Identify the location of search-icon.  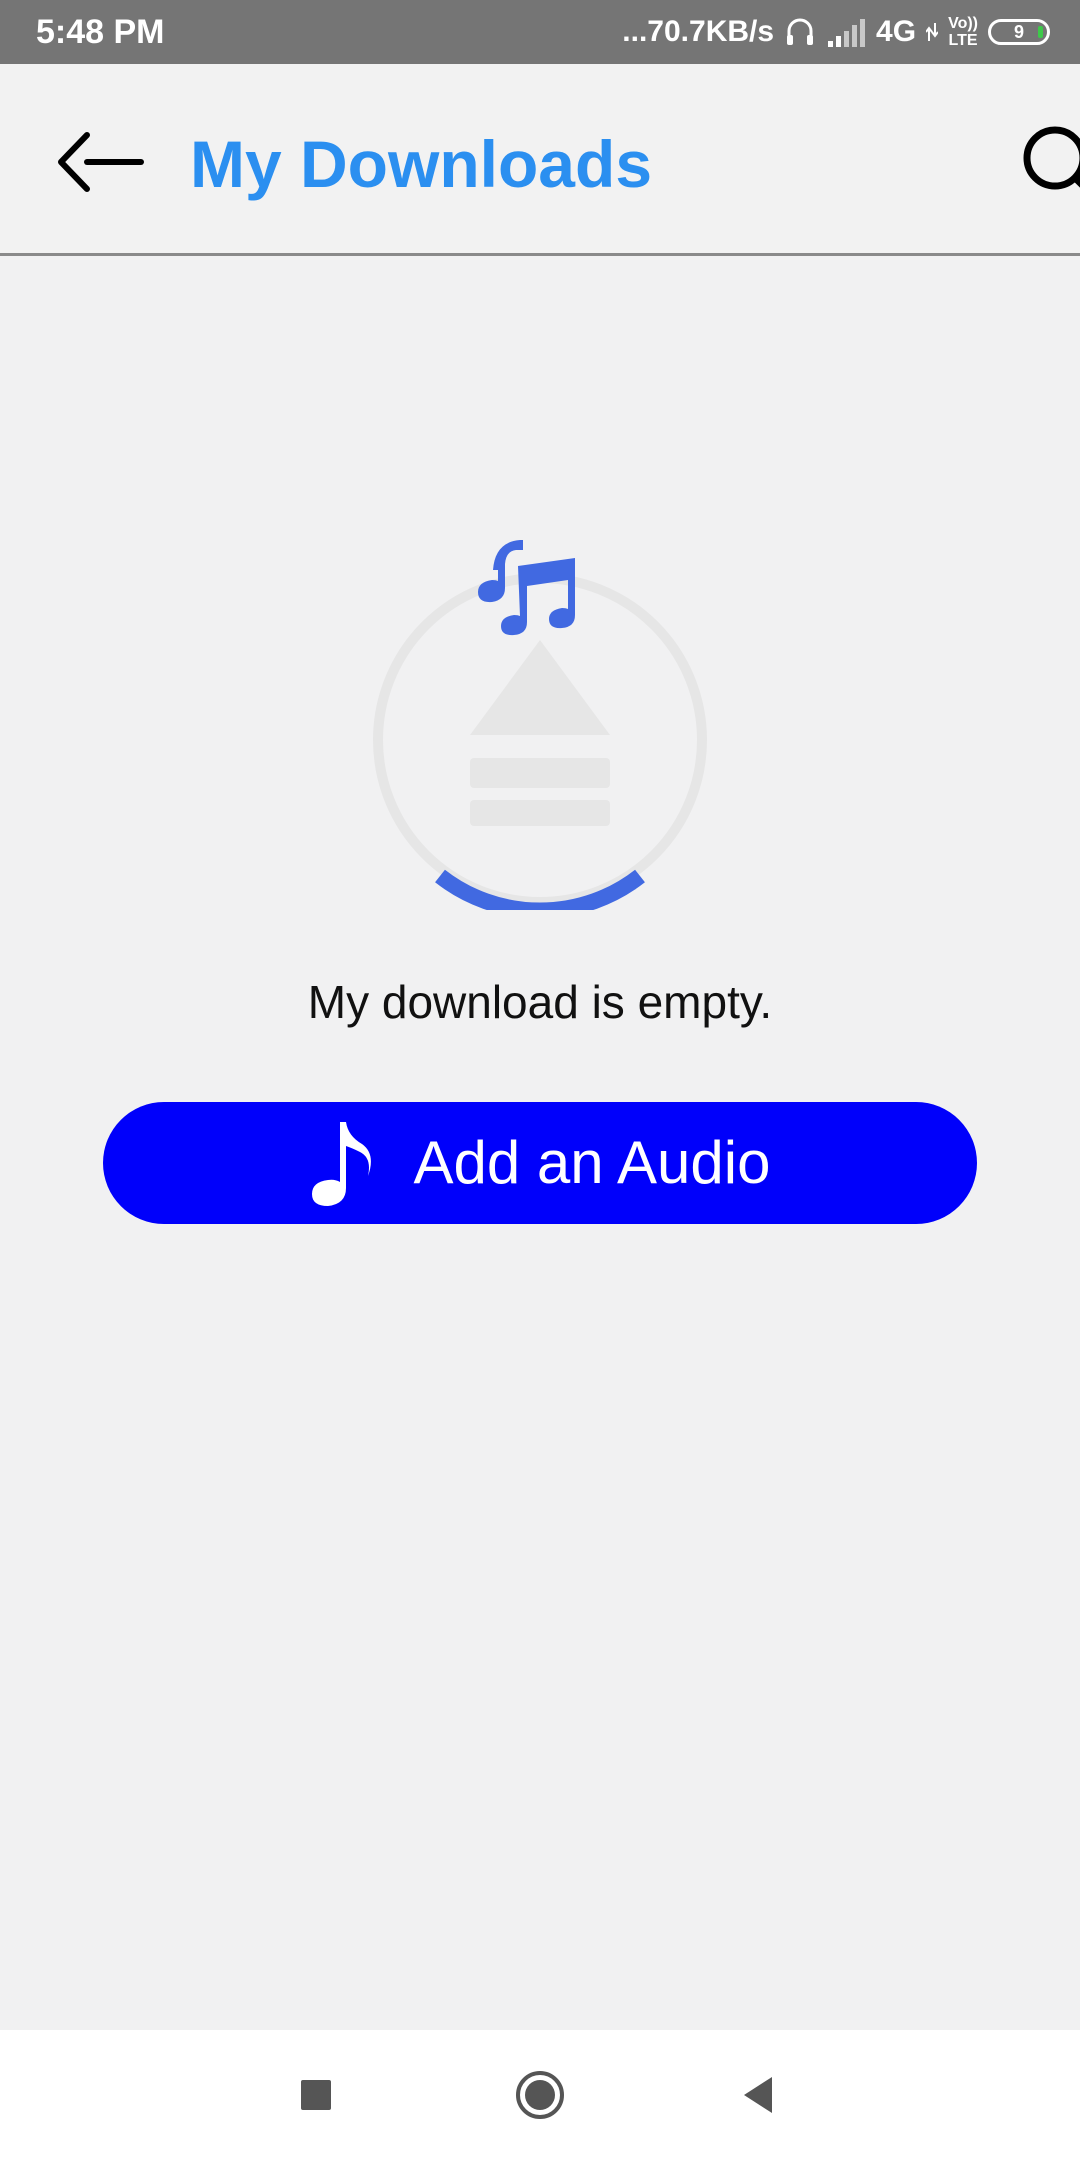
(1051, 158).